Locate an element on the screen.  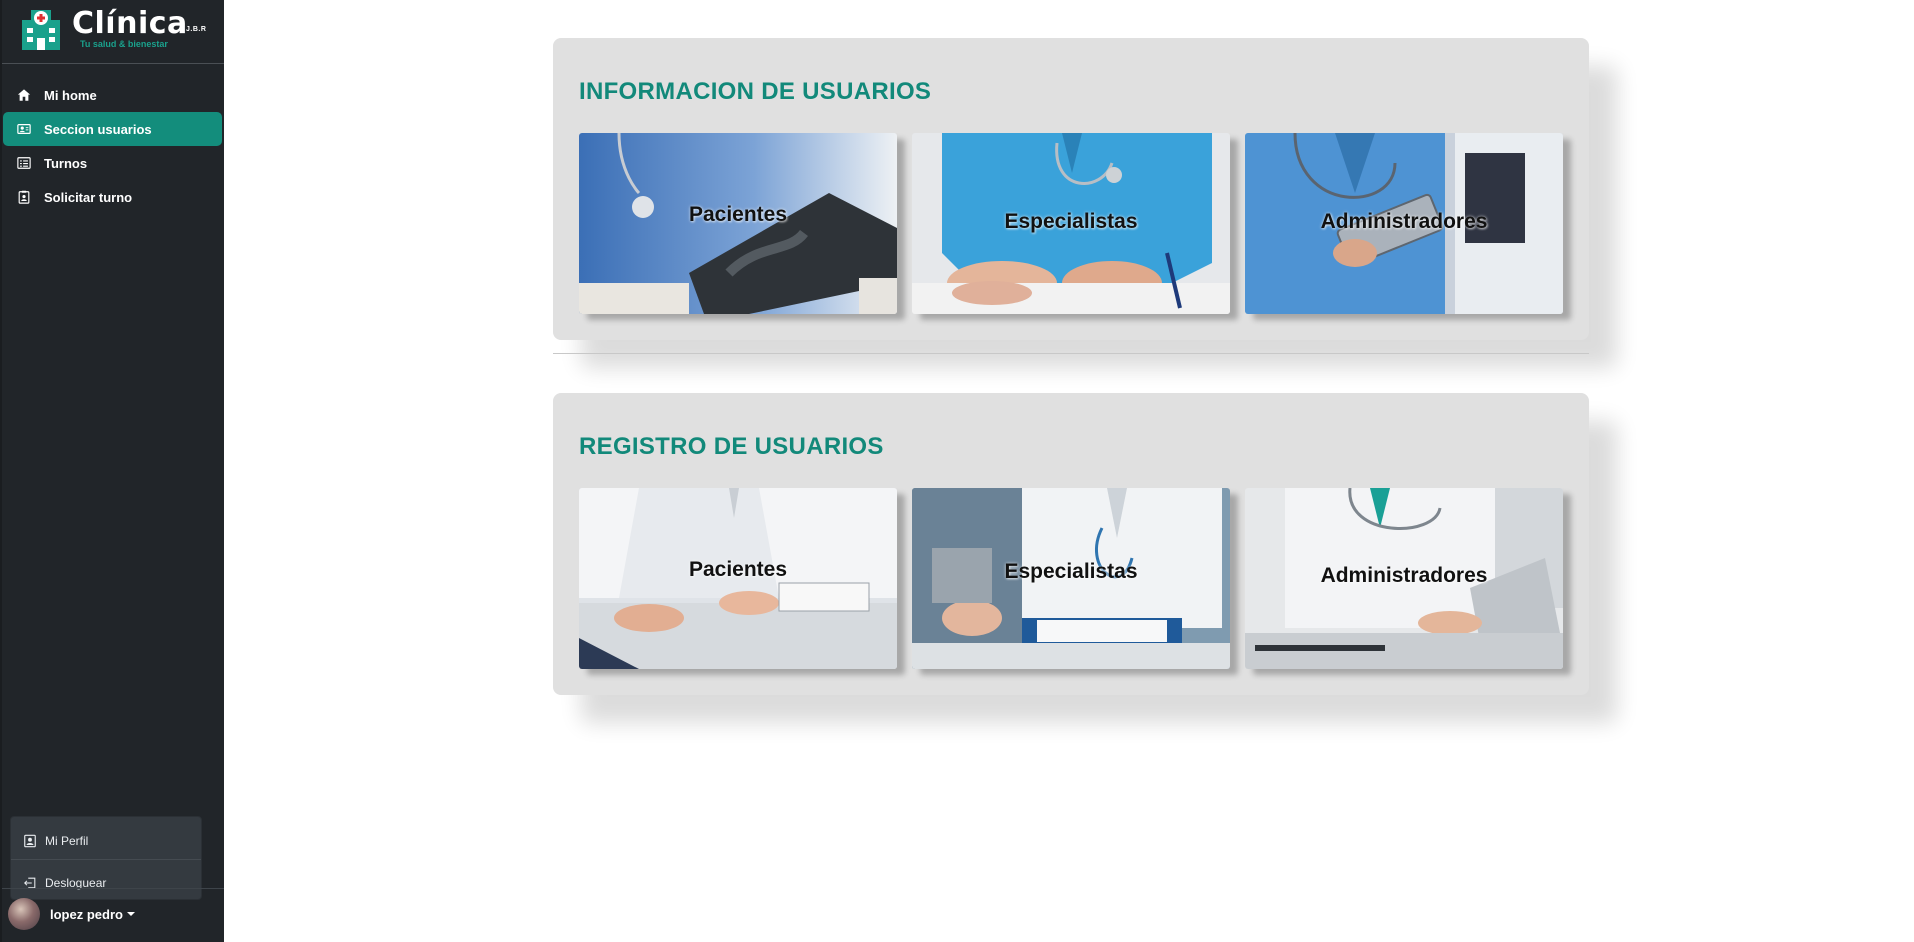
tile-registro-especialistas: Especialistas is located at coordinates (1071, 578).